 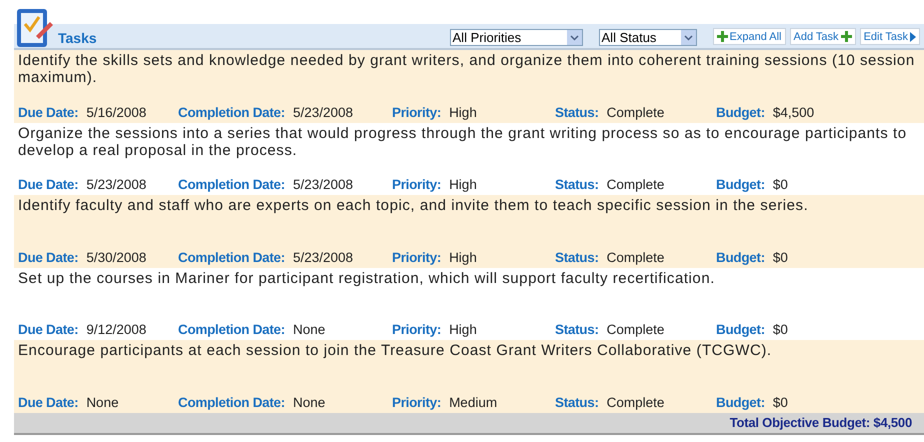 What do you see at coordinates (463, 141) in the screenshot?
I see `task-description: Organize the sessions into a series that would progress through the grant writing process so as to encourage participants to develop a real proposal in the process.` at bounding box center [463, 141].